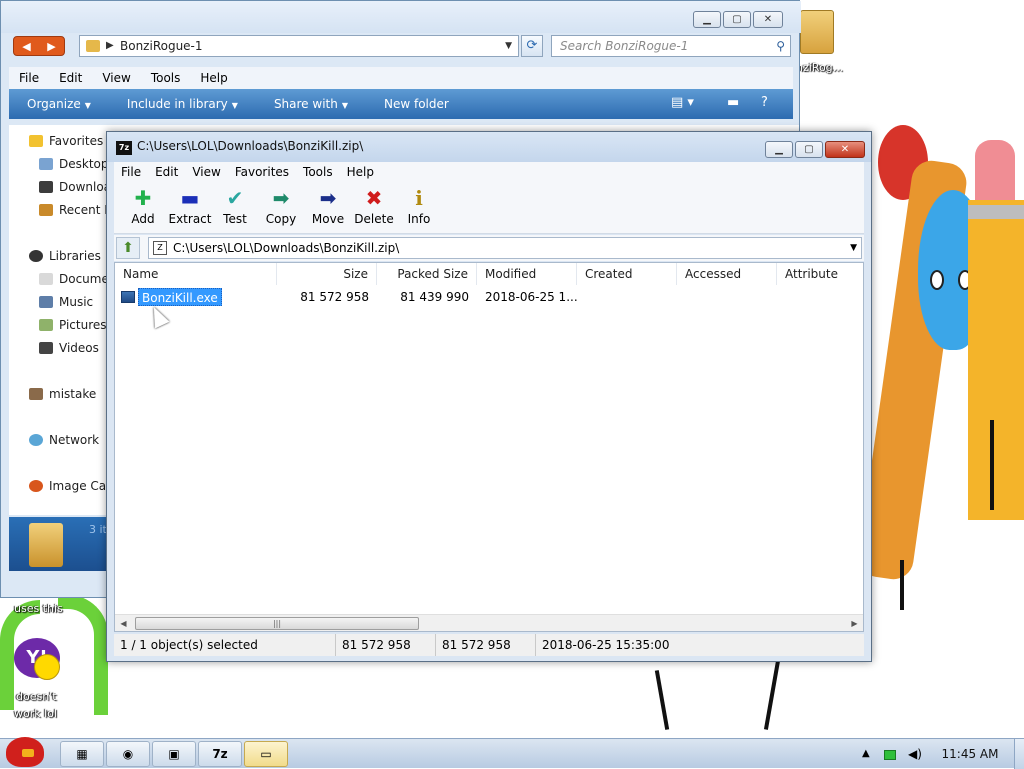 The image size is (1024, 769). Describe the element at coordinates (35, 713) in the screenshot. I see `desktop-icon-label: work lol` at that location.